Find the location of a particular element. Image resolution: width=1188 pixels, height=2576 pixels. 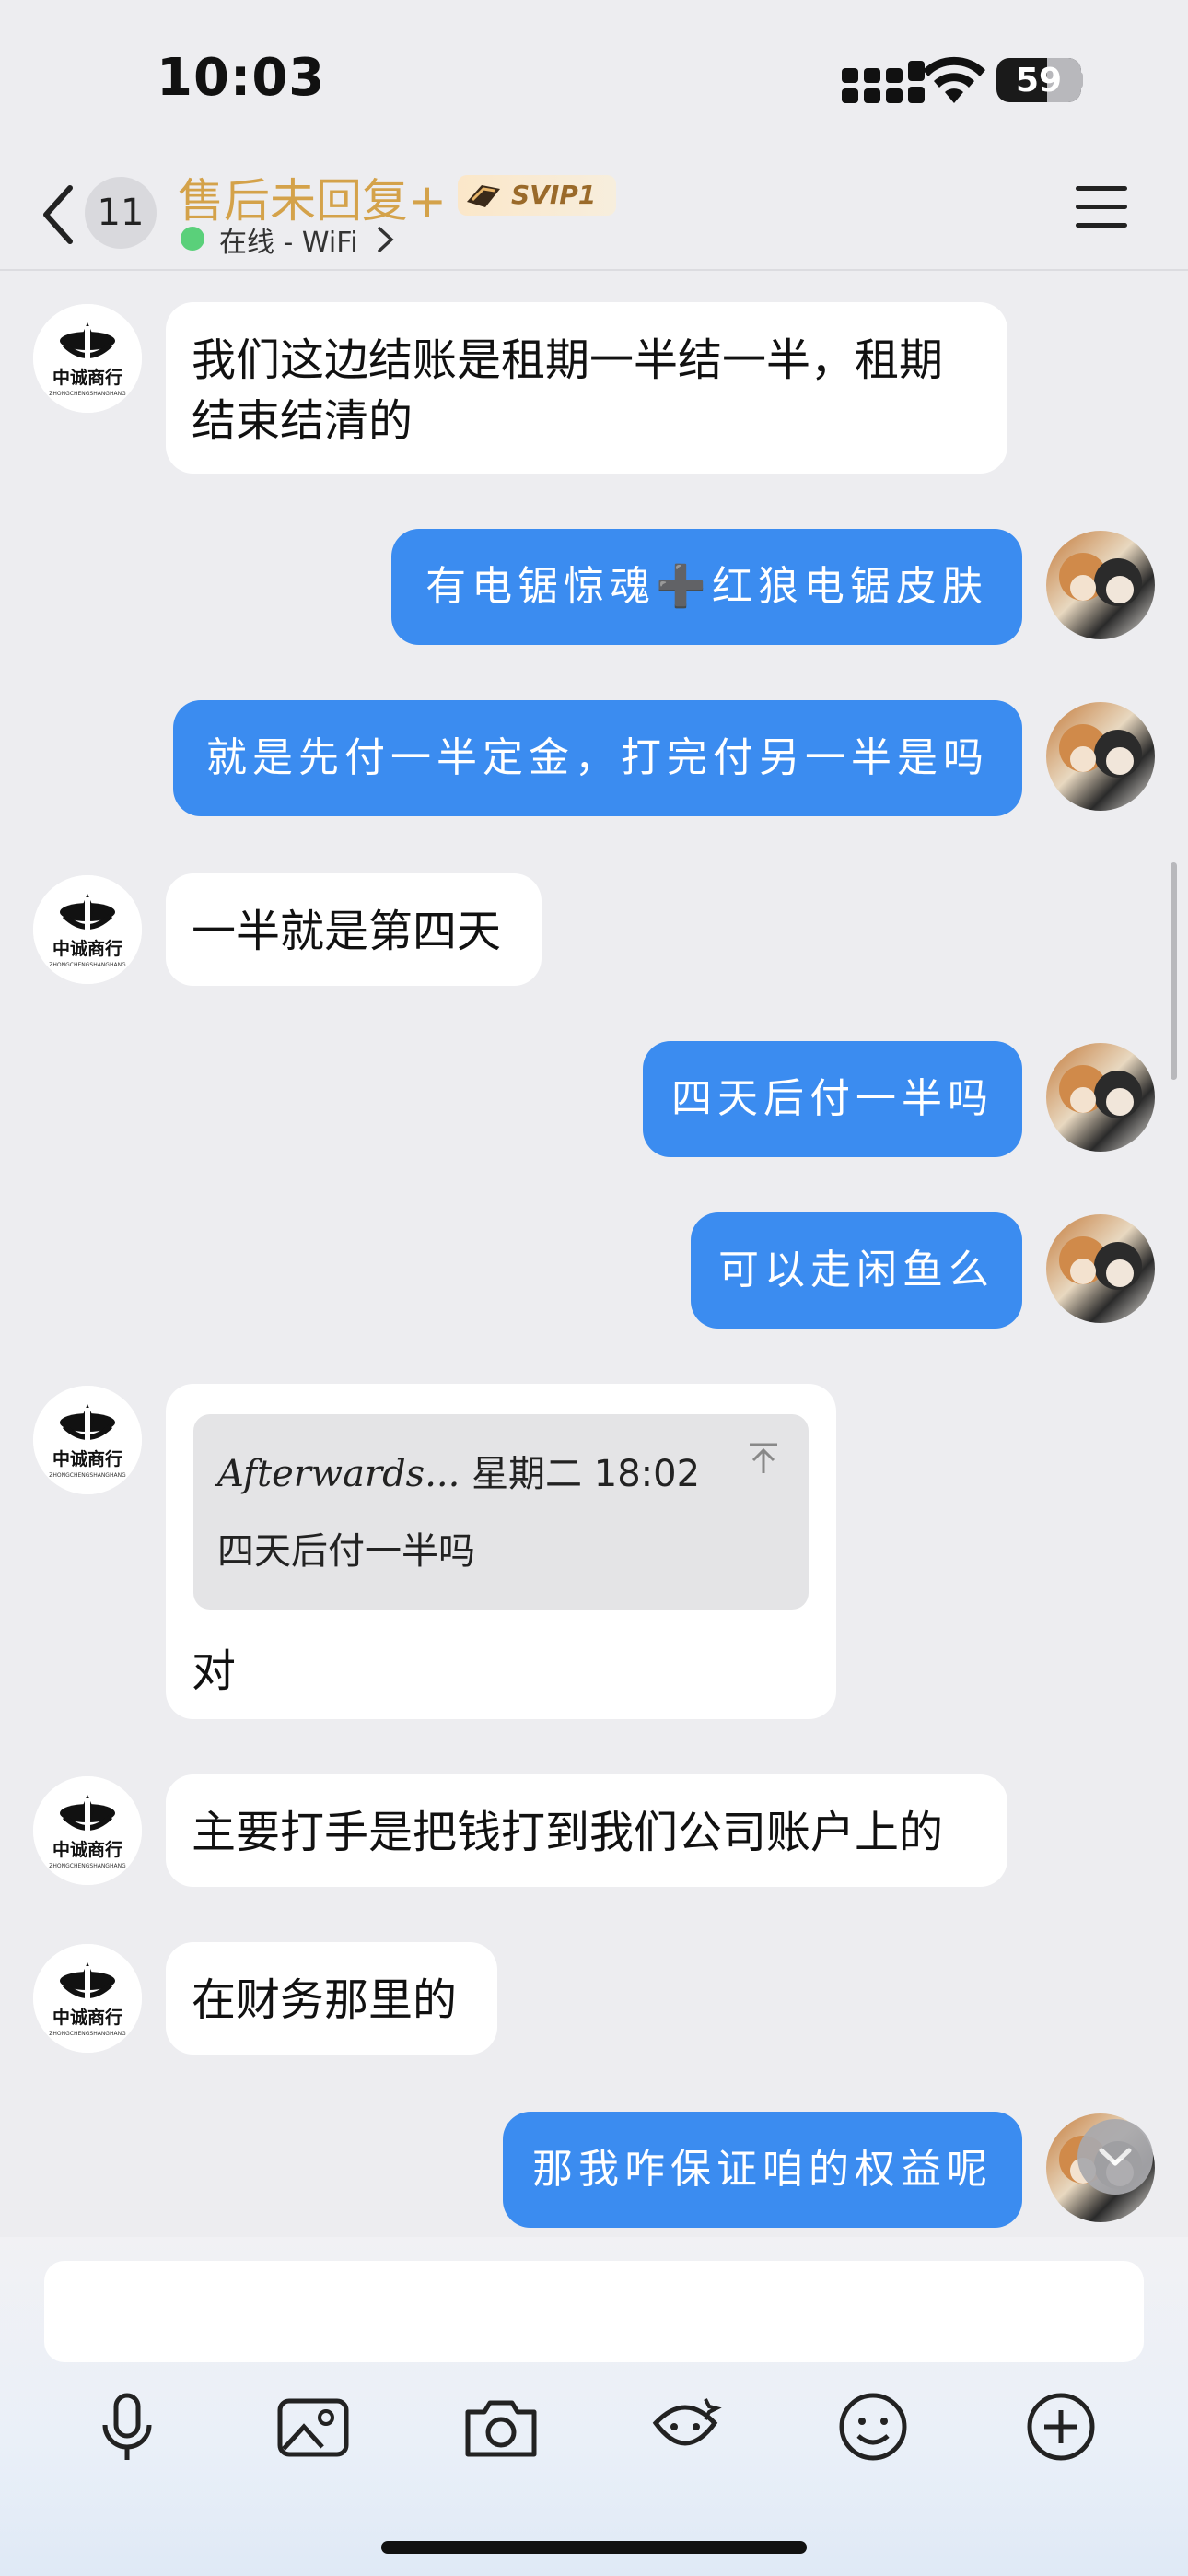

battery-icon: 59 is located at coordinates (1038, 80).